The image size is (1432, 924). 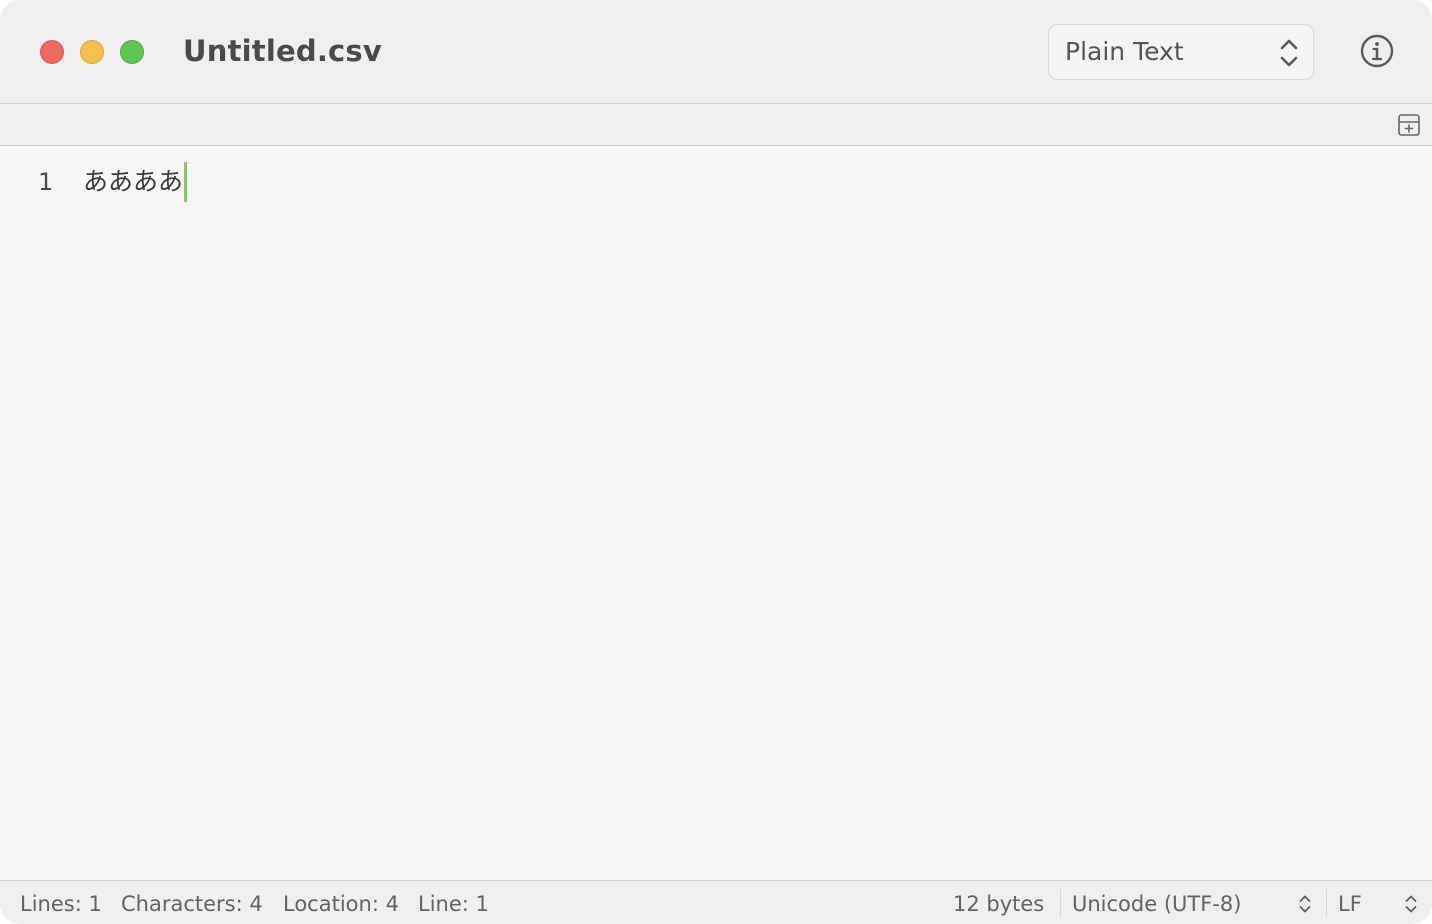 I want to click on editor-line: ああああ, so click(x=135, y=182).